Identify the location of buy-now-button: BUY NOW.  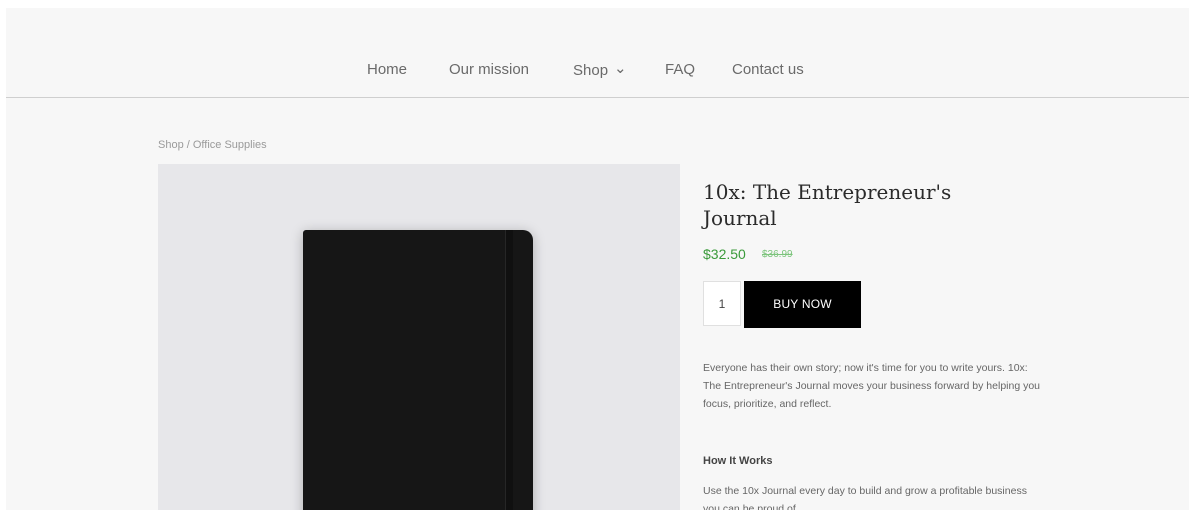
(802, 304).